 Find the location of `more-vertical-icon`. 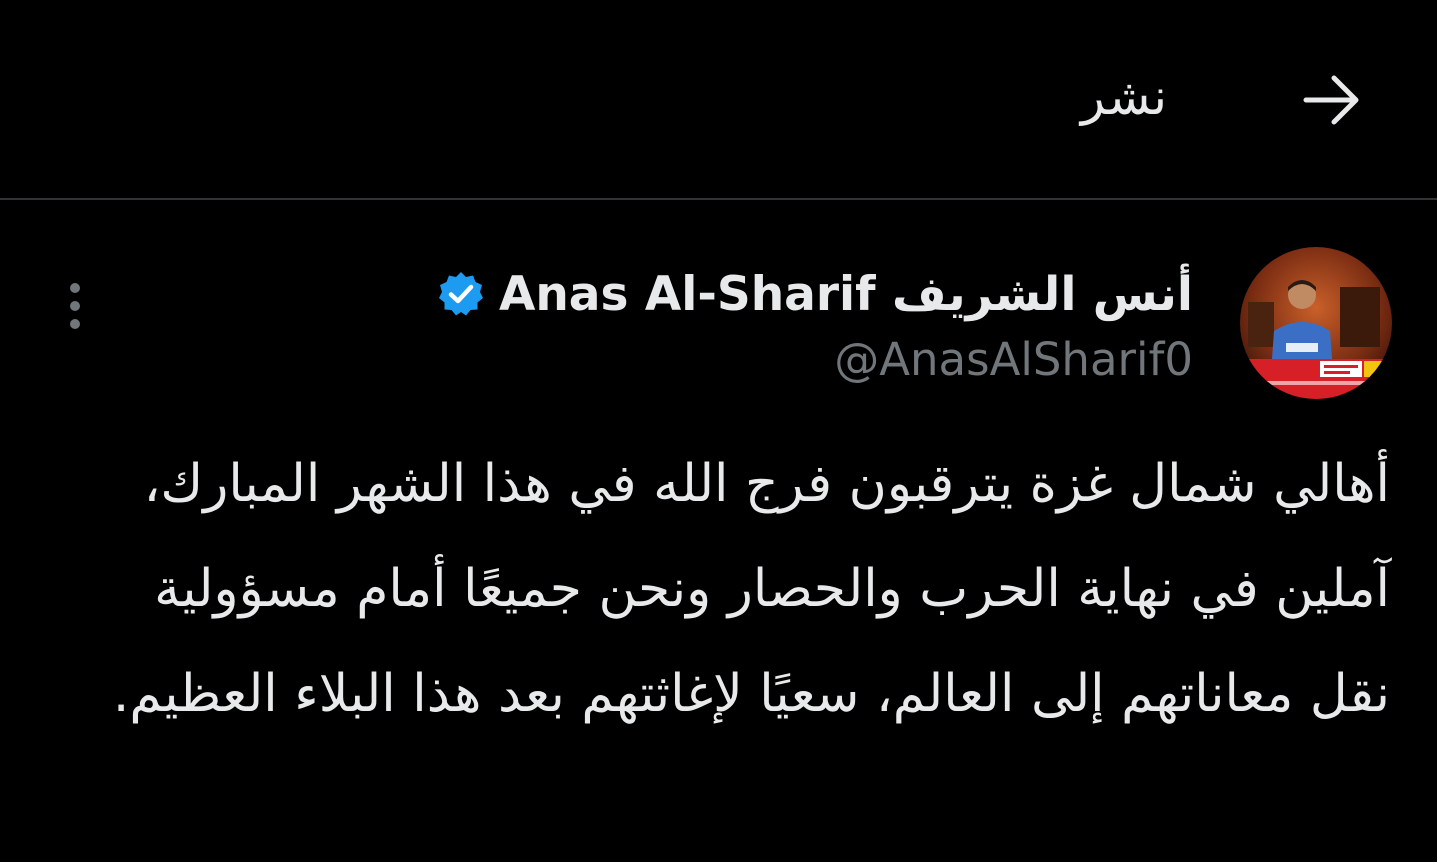

more-vertical-icon is located at coordinates (75, 306).